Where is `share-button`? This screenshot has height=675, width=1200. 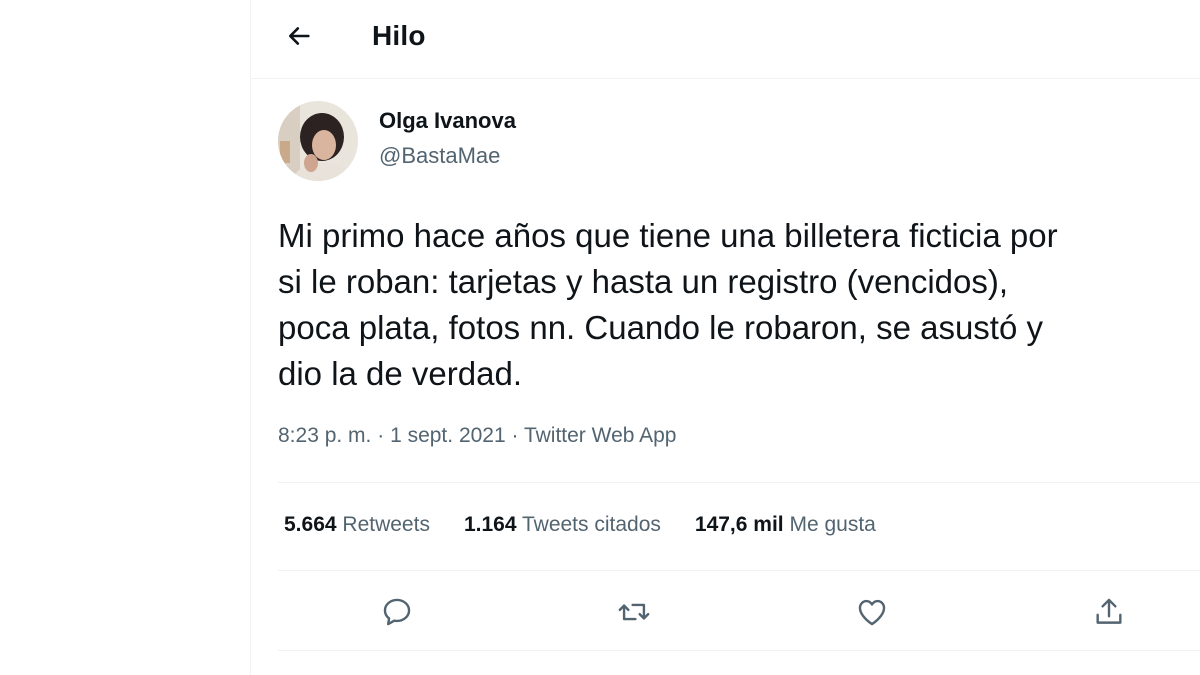 share-button is located at coordinates (1109, 612).